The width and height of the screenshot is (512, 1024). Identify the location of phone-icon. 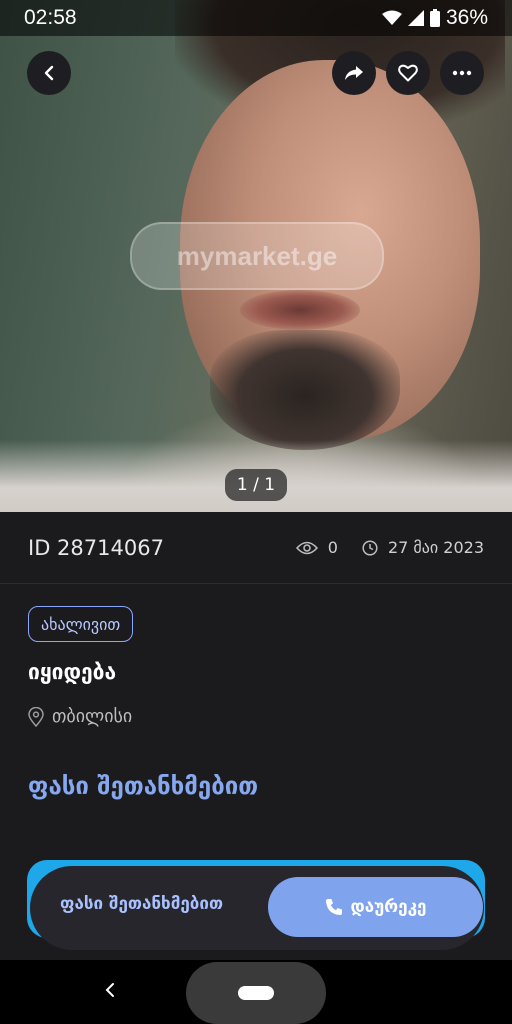
(333, 907).